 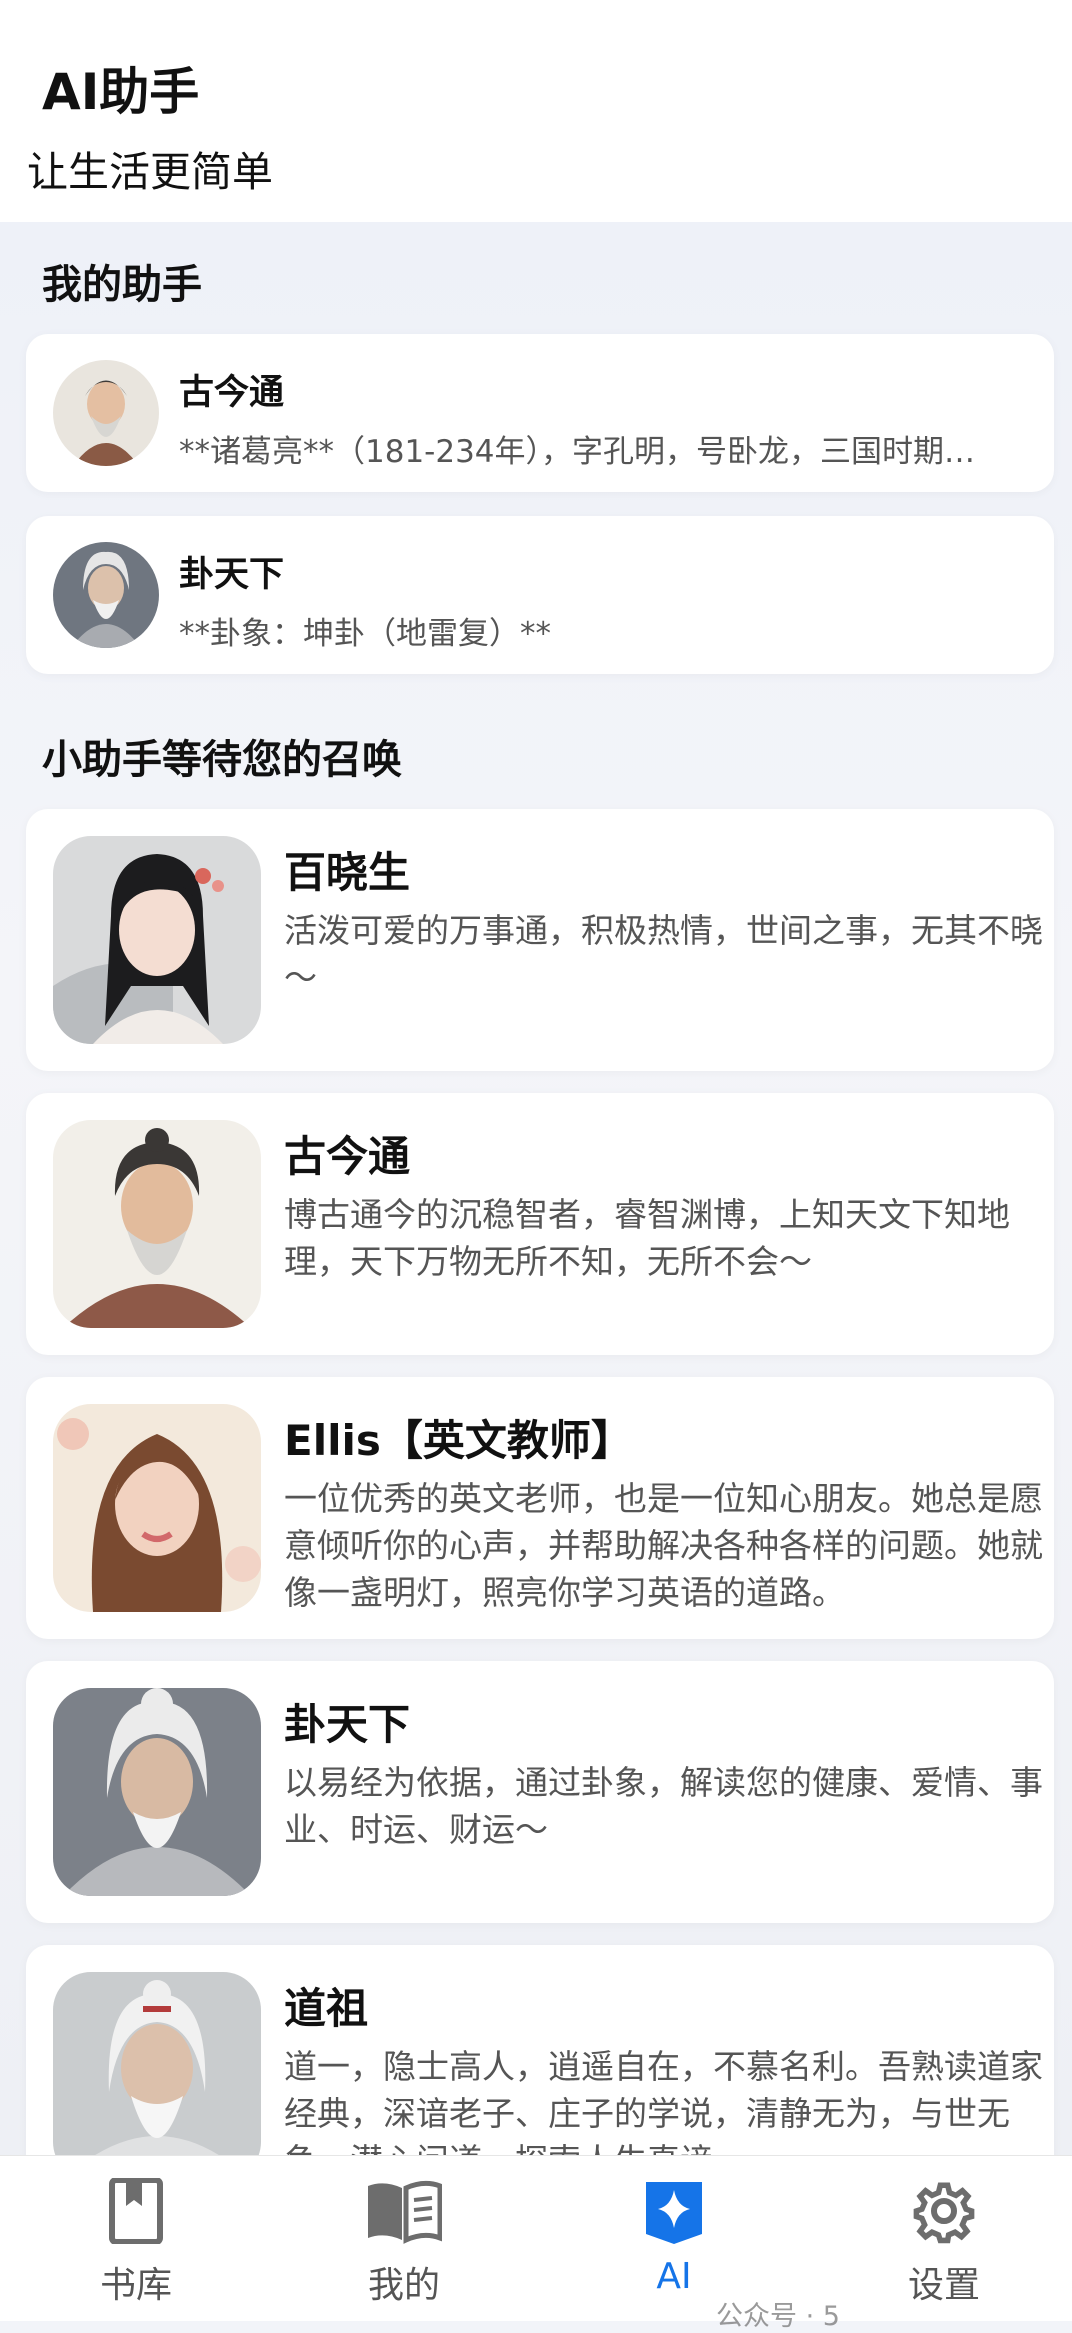 What do you see at coordinates (944, 2211) in the screenshot?
I see `gear-icon` at bounding box center [944, 2211].